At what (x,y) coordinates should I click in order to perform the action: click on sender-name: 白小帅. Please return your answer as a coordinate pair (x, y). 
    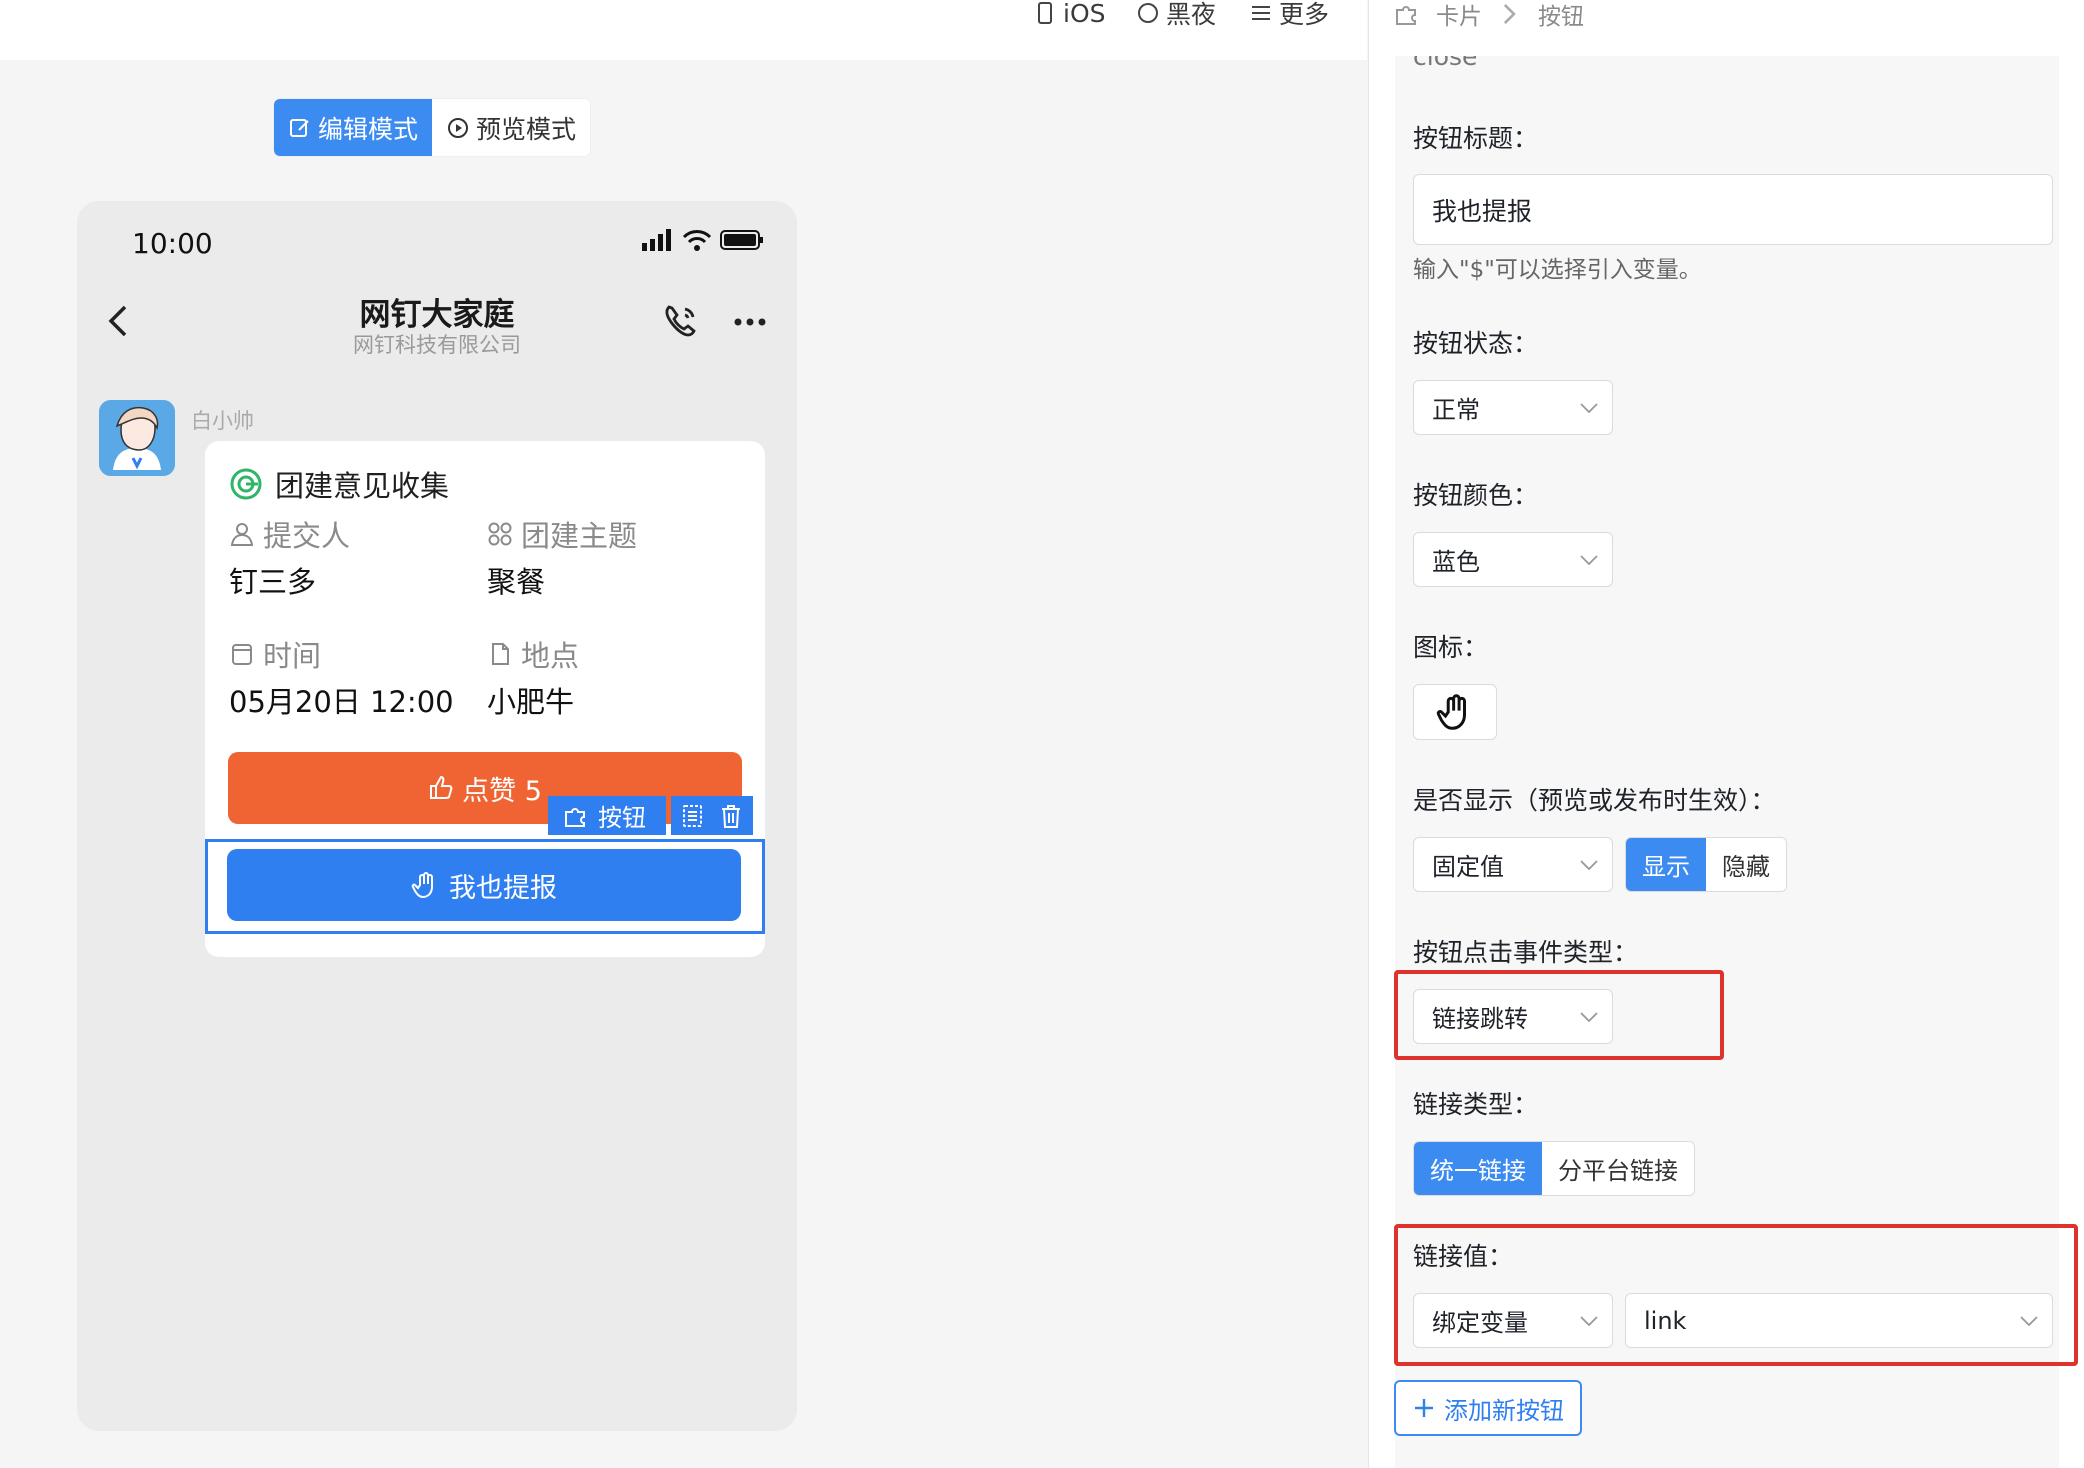
    Looking at the image, I should click on (222, 421).